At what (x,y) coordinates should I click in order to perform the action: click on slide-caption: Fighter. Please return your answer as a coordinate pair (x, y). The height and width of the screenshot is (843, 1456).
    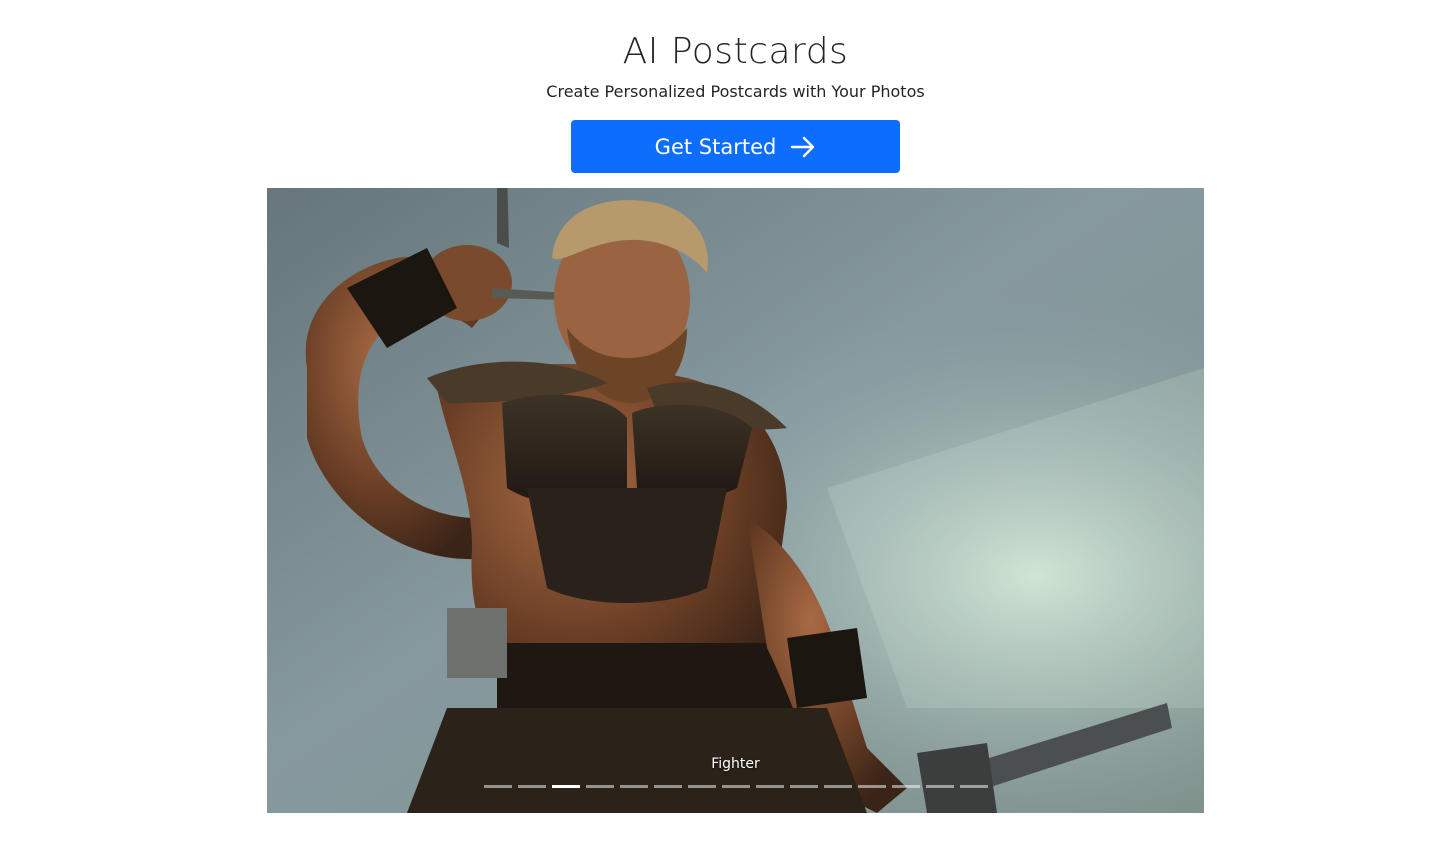
    Looking at the image, I should click on (735, 764).